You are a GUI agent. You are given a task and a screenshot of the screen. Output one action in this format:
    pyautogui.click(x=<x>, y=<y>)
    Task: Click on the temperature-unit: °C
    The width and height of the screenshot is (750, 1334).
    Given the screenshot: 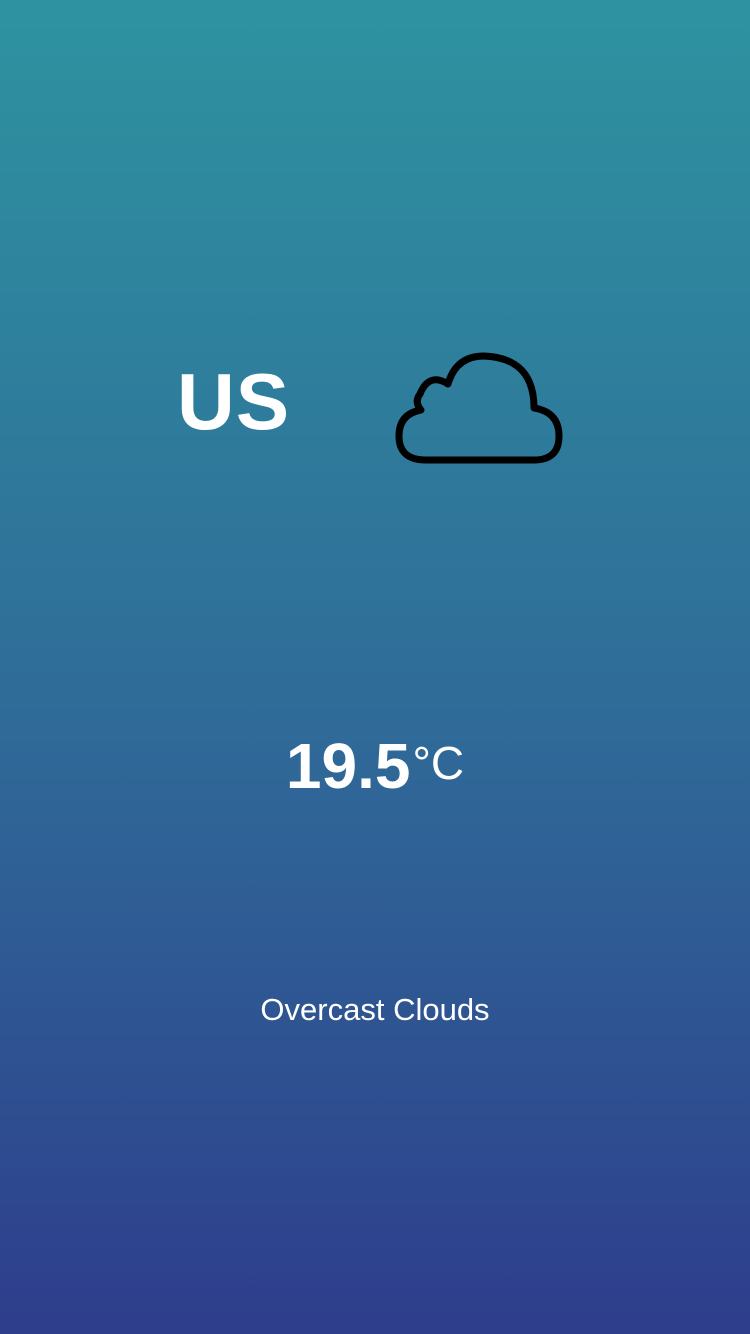 What is the action you would take?
    pyautogui.click(x=438, y=763)
    